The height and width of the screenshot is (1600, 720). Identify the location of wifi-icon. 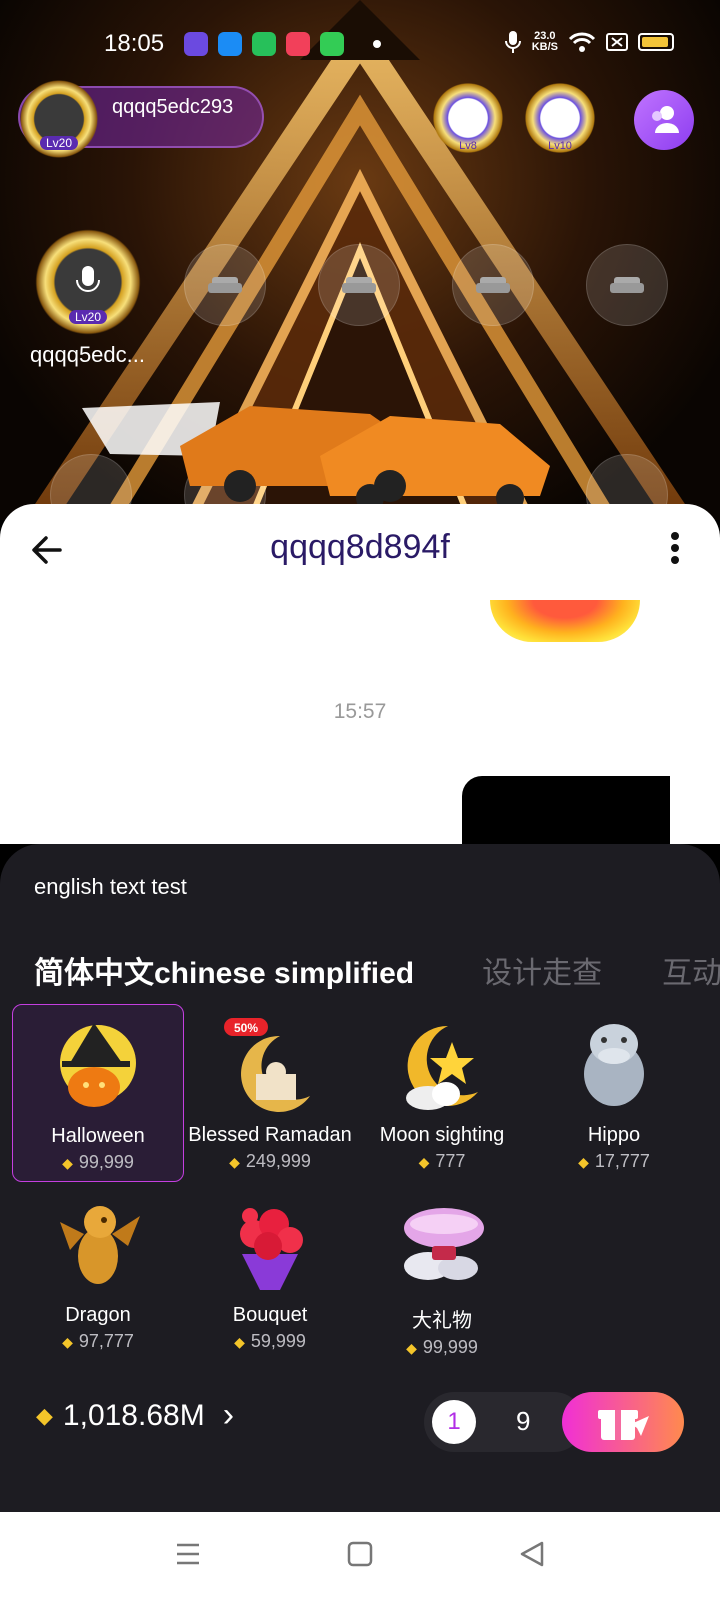
(582, 42).